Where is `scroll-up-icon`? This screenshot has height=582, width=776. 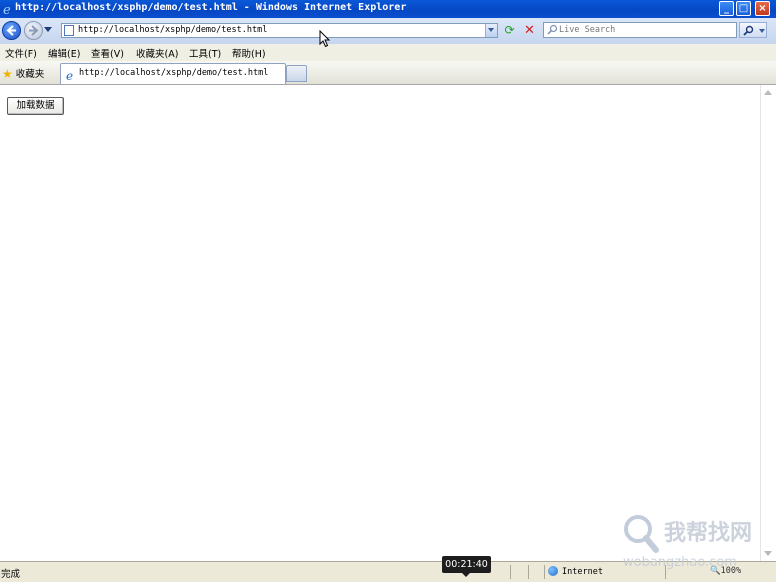 scroll-up-icon is located at coordinates (768, 92).